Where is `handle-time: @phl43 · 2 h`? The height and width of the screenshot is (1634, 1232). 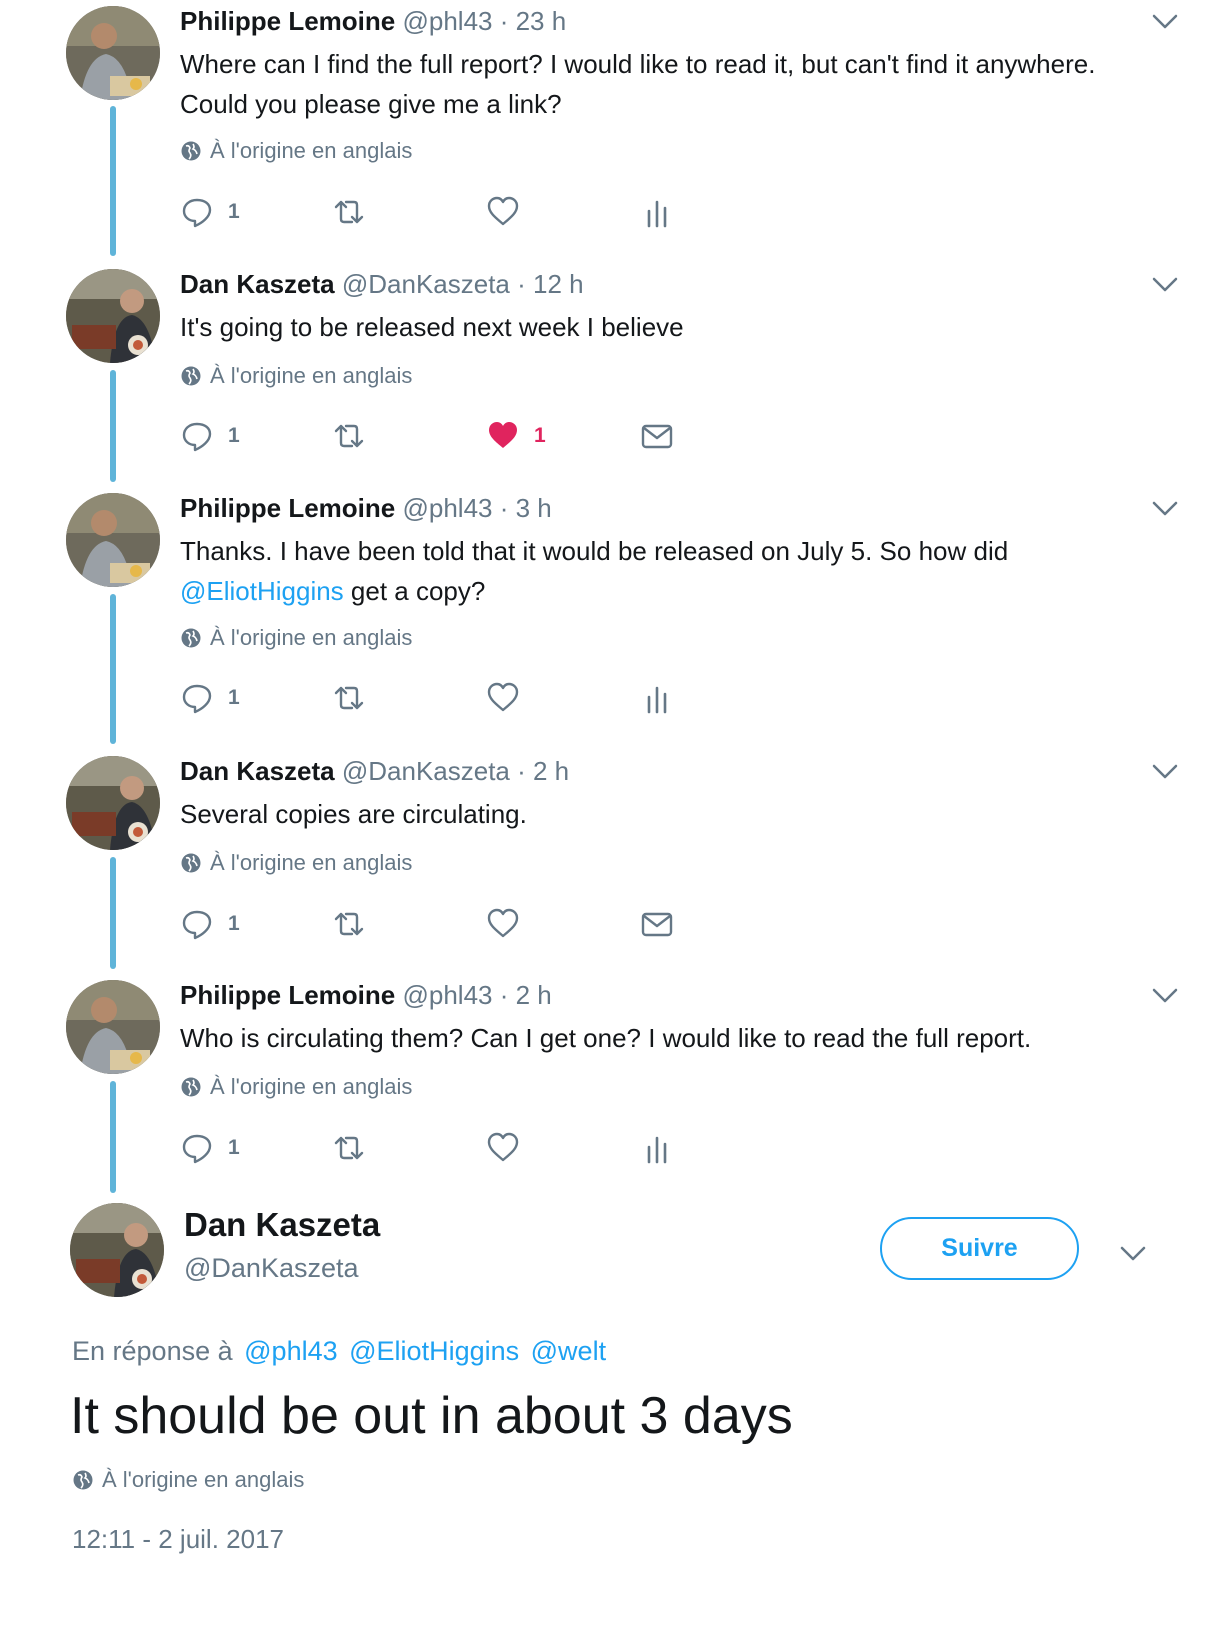
handle-time: @phl43 · 2 h is located at coordinates (476, 995).